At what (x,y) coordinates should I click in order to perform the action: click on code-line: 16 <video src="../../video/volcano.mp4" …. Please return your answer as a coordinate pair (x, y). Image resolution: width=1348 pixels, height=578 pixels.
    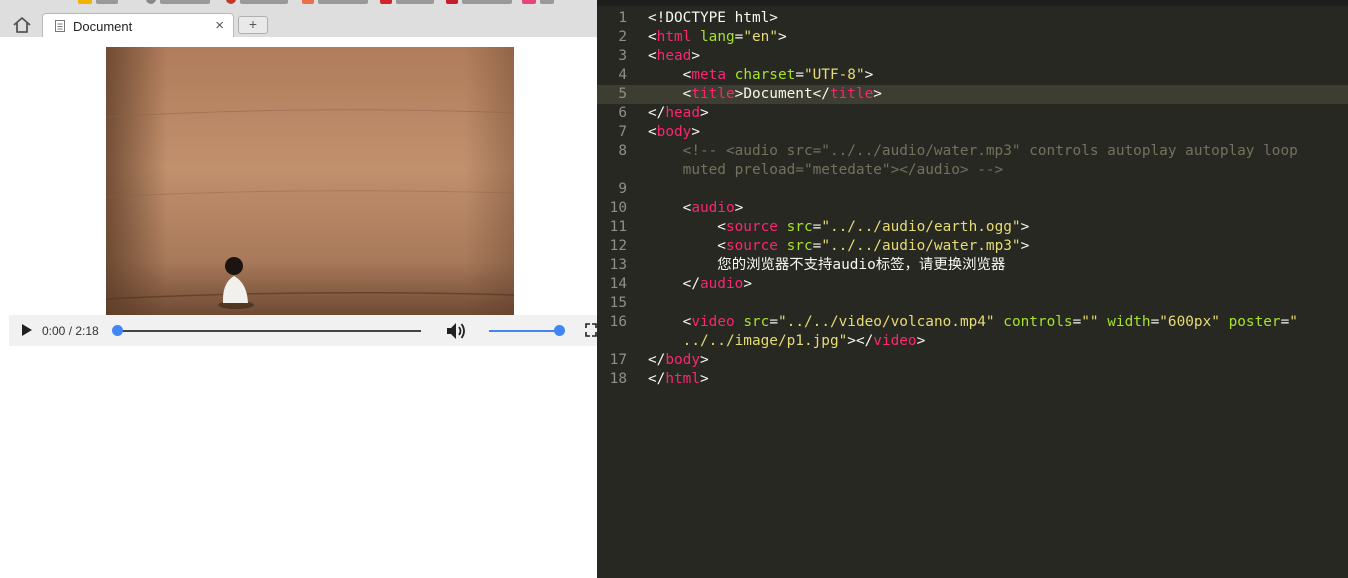
    Looking at the image, I should click on (972, 322).